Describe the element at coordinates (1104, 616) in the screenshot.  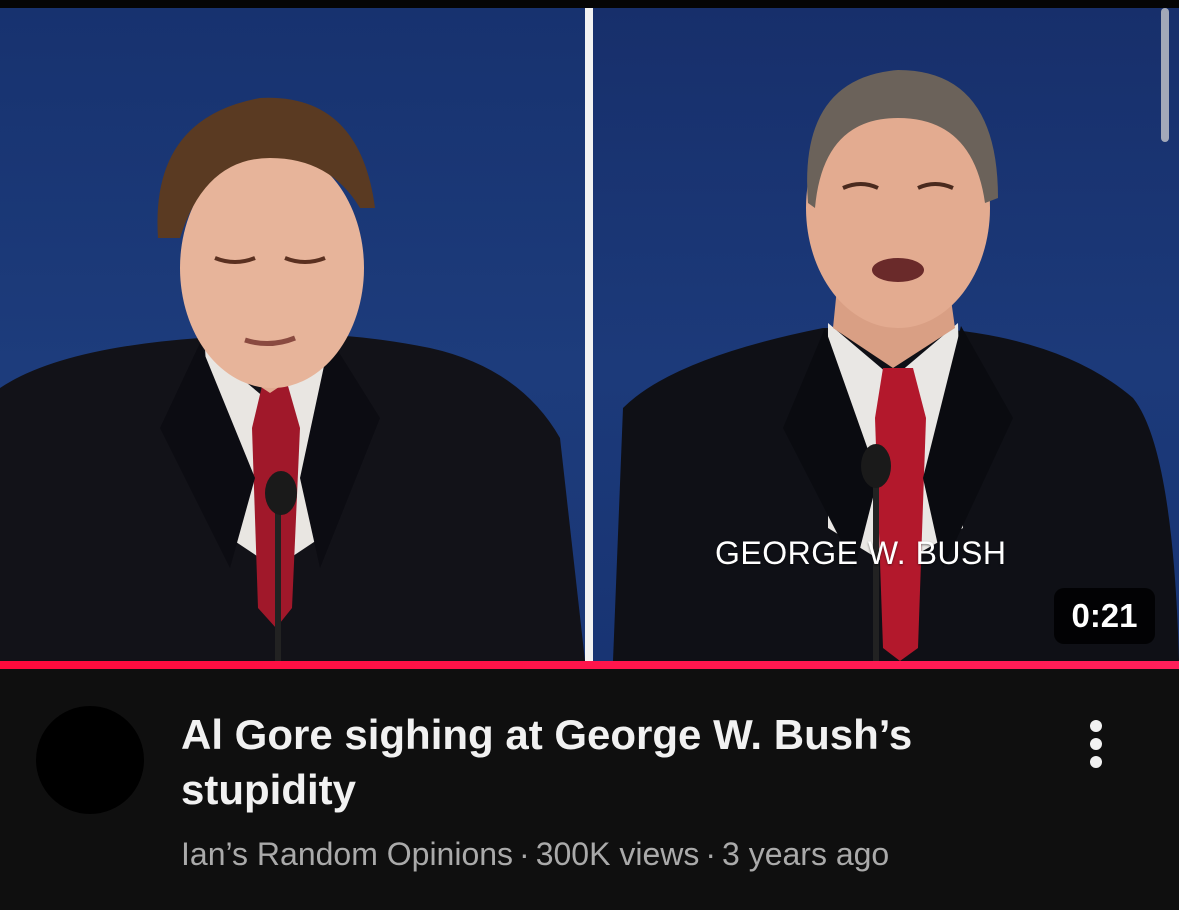
I see `duration-badge: 0:21` at that location.